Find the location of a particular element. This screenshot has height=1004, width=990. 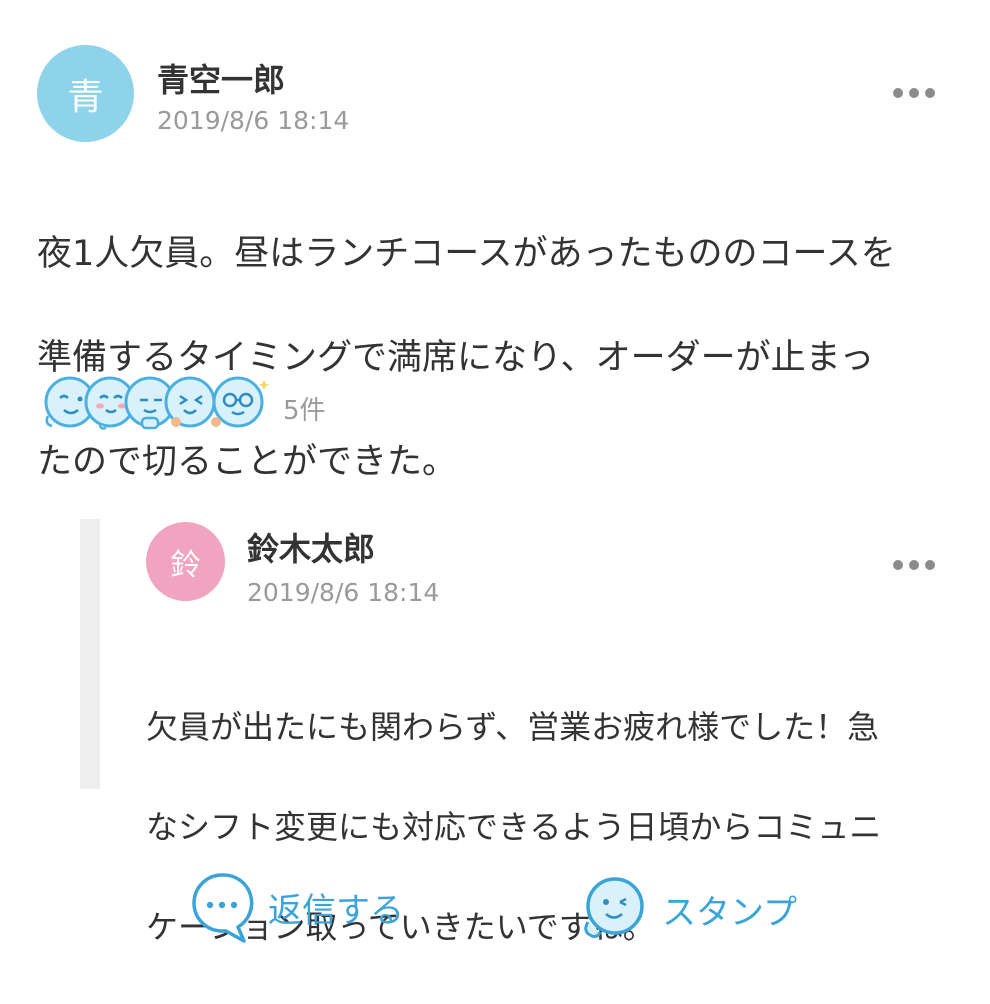

reply-more-button is located at coordinates (914, 565).